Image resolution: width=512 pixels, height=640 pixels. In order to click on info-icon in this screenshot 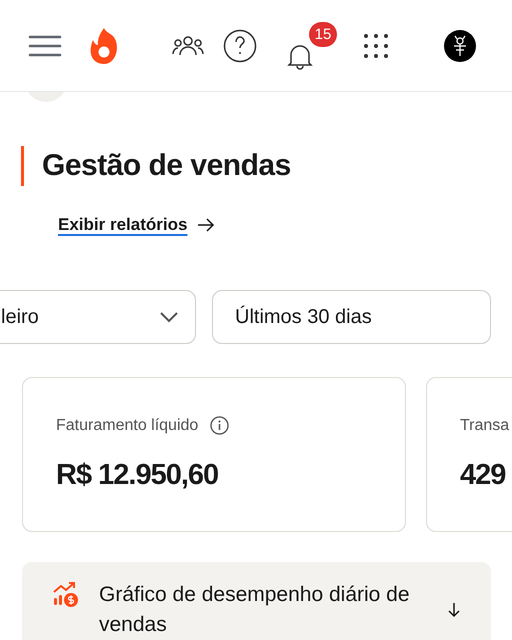, I will do `click(220, 425)`.